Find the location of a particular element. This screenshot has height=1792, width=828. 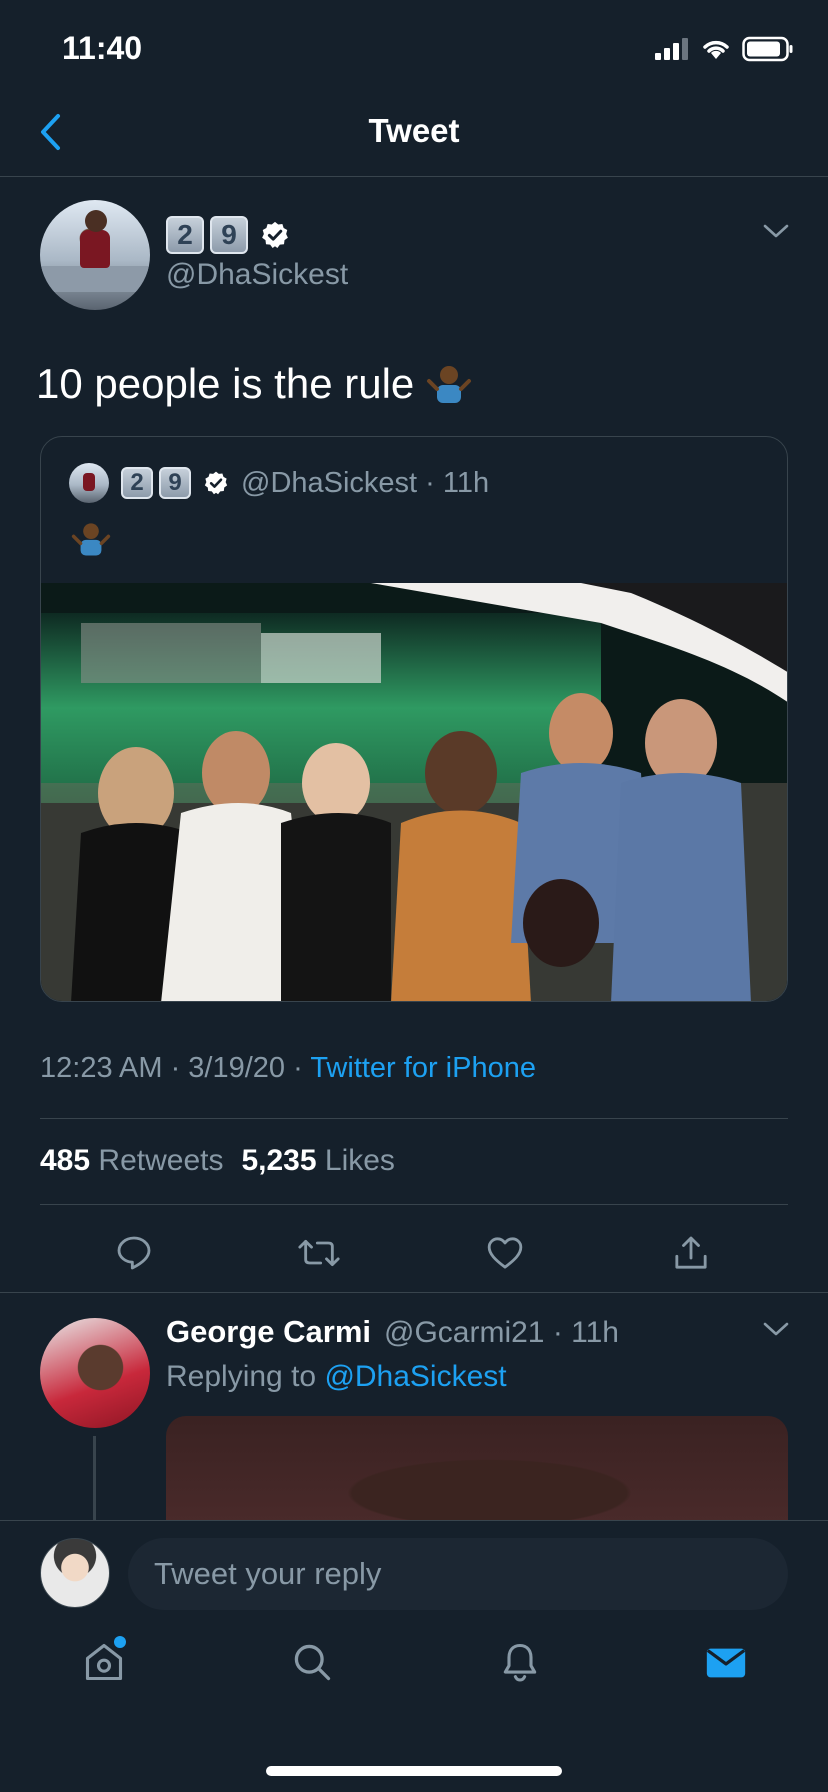

author-handle: @DhaSickest is located at coordinates (257, 275).